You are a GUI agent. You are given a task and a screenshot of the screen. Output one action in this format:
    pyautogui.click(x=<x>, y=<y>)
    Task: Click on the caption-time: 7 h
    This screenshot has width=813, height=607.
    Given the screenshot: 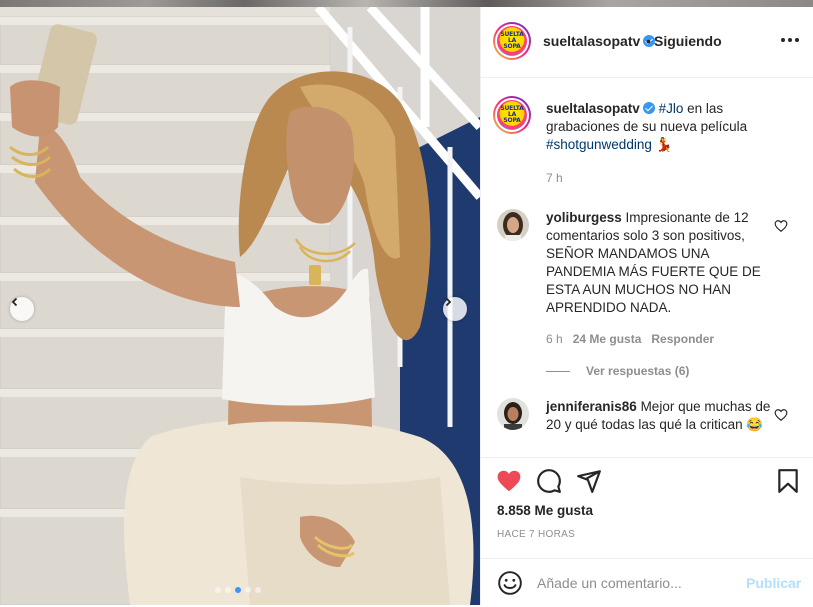 What is the action you would take?
    pyautogui.click(x=554, y=178)
    